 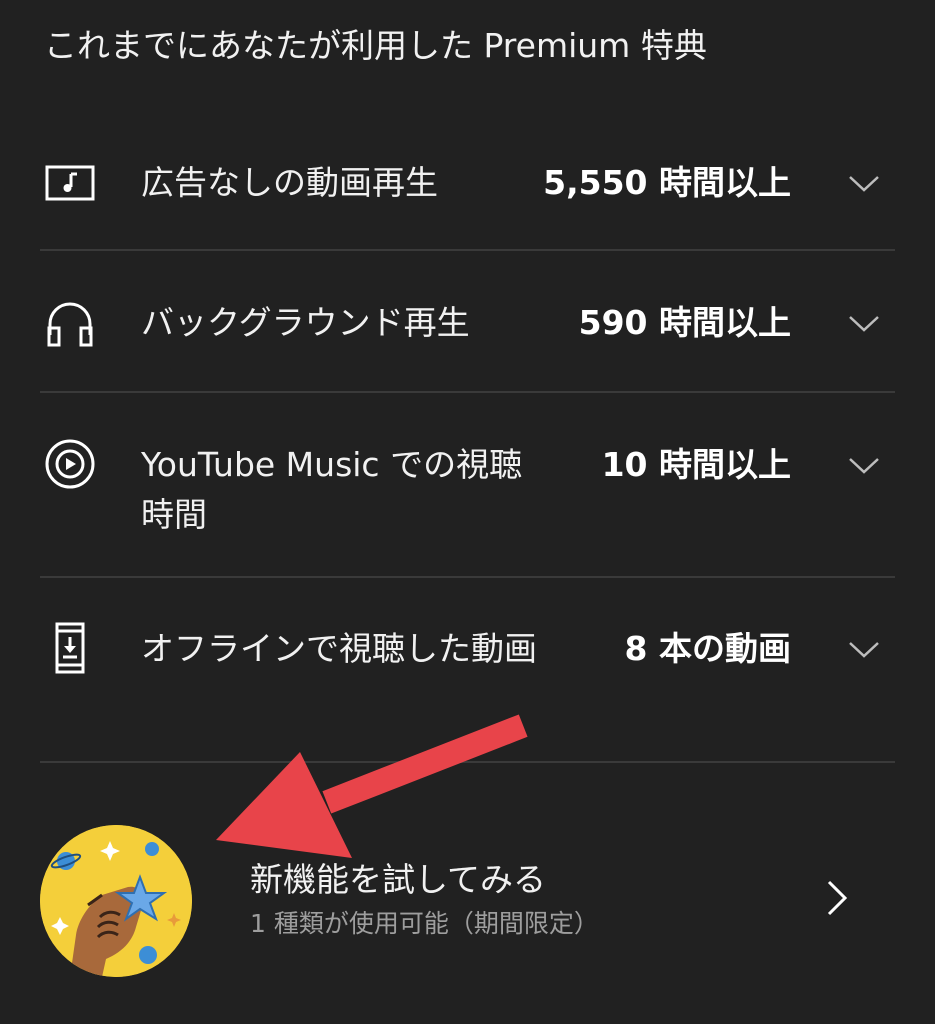 I want to click on promo-subtitle: 1 種類が使用可能（期間限定）, so click(x=424, y=923).